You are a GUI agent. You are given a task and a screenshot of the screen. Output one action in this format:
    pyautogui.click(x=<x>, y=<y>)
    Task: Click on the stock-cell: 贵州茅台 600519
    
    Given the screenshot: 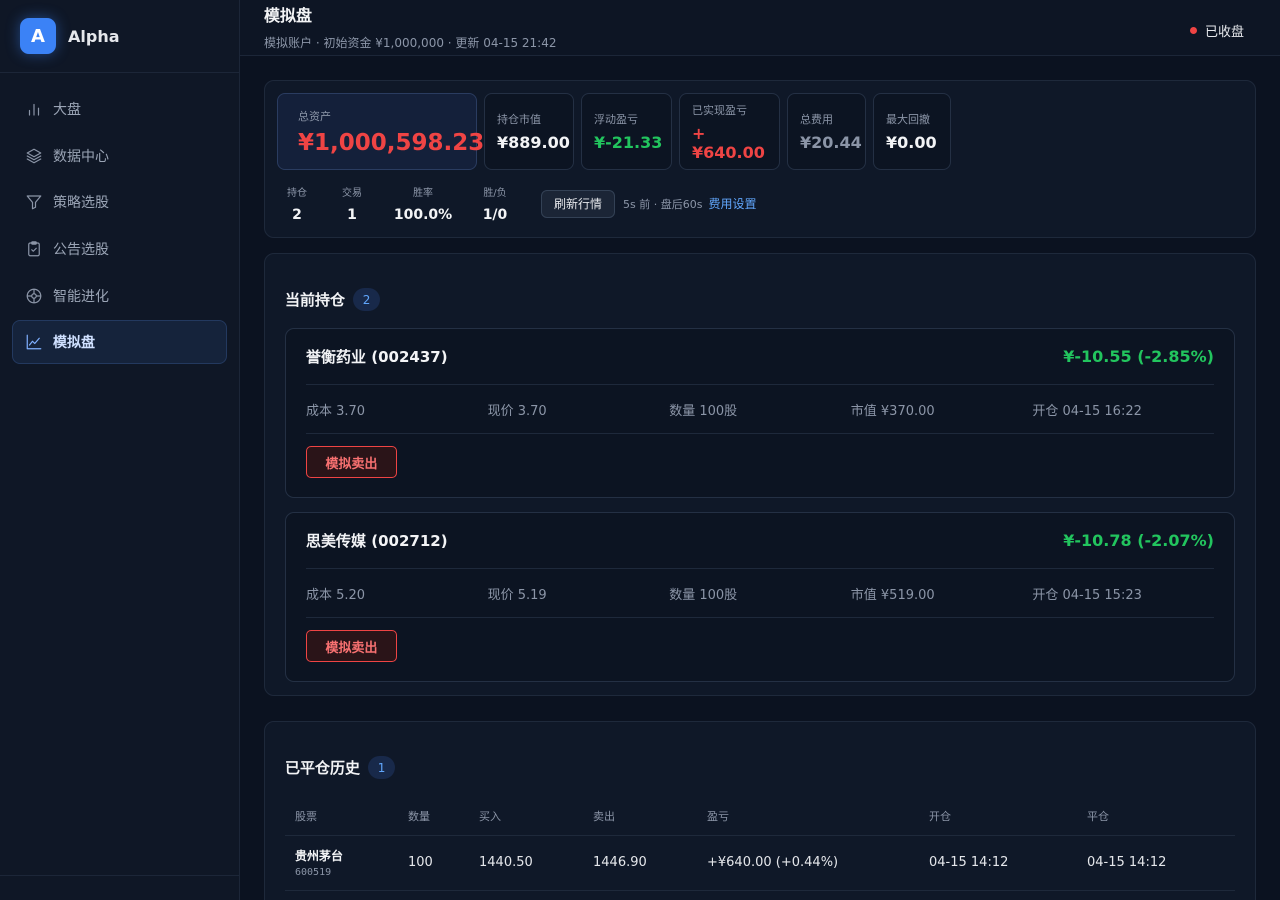 What is the action you would take?
    pyautogui.click(x=341, y=863)
    